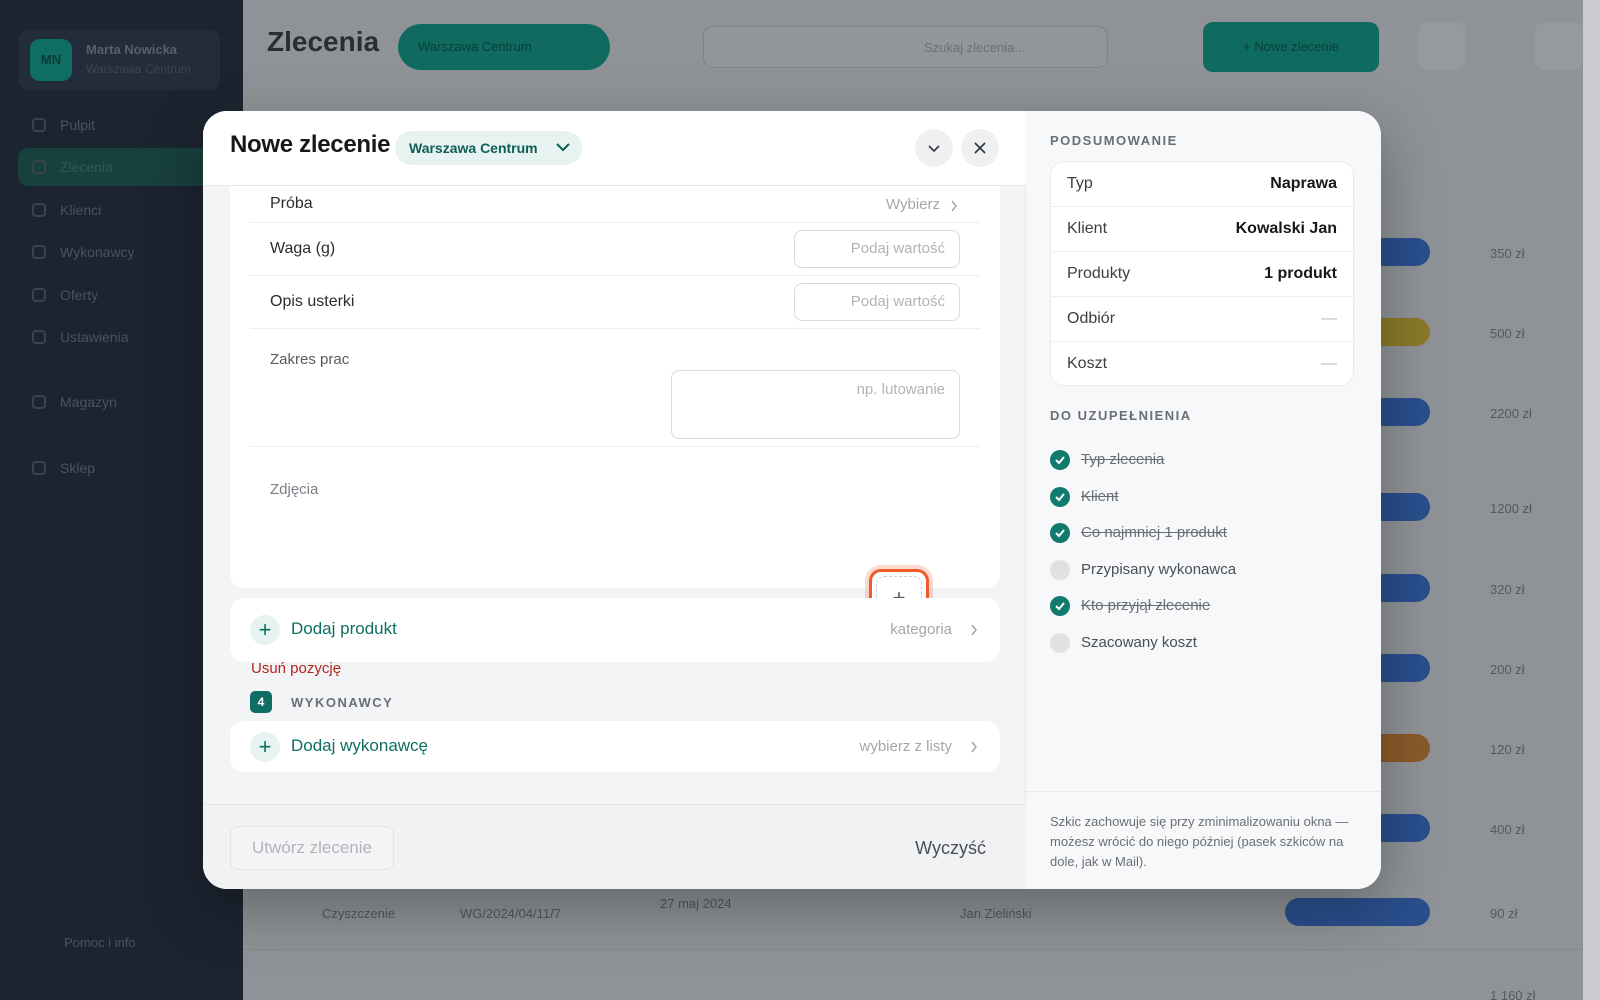 The width and height of the screenshot is (1600, 1000). What do you see at coordinates (1559, 46) in the screenshot?
I see `bell-icon` at bounding box center [1559, 46].